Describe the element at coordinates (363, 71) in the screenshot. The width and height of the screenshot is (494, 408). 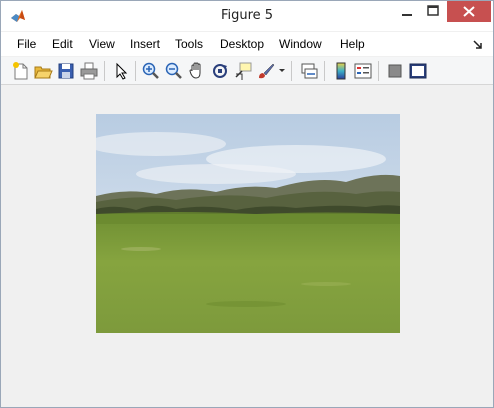
I see `insert-legend-icon` at that location.